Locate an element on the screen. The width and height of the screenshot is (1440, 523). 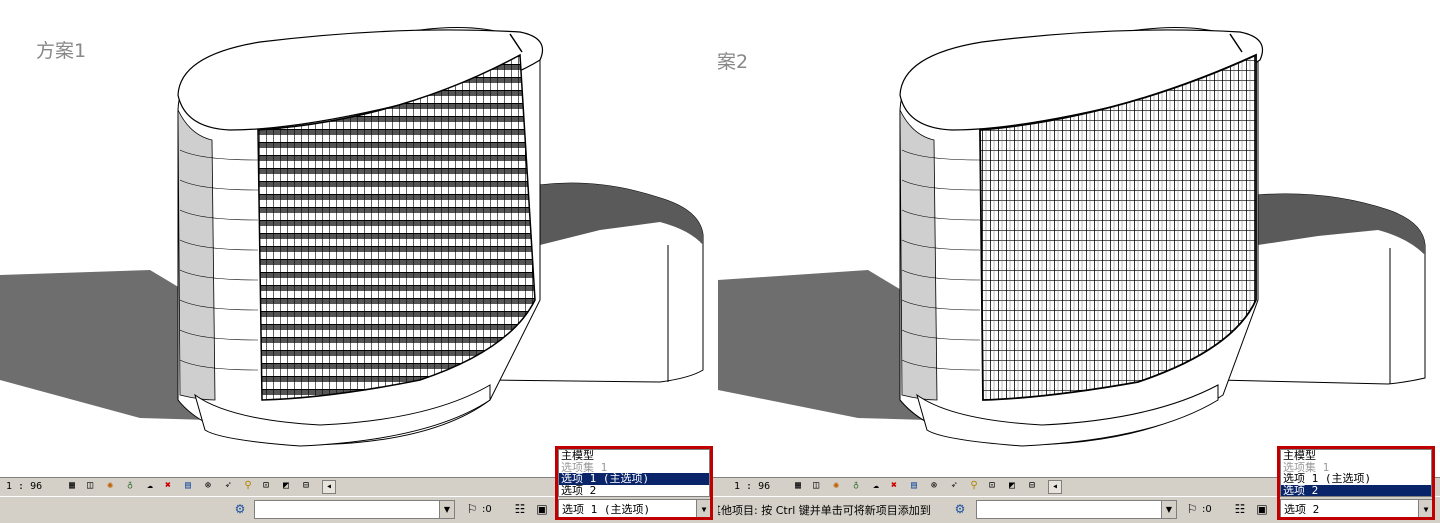
scheme-label: 方案1 is located at coordinates (61, 51).